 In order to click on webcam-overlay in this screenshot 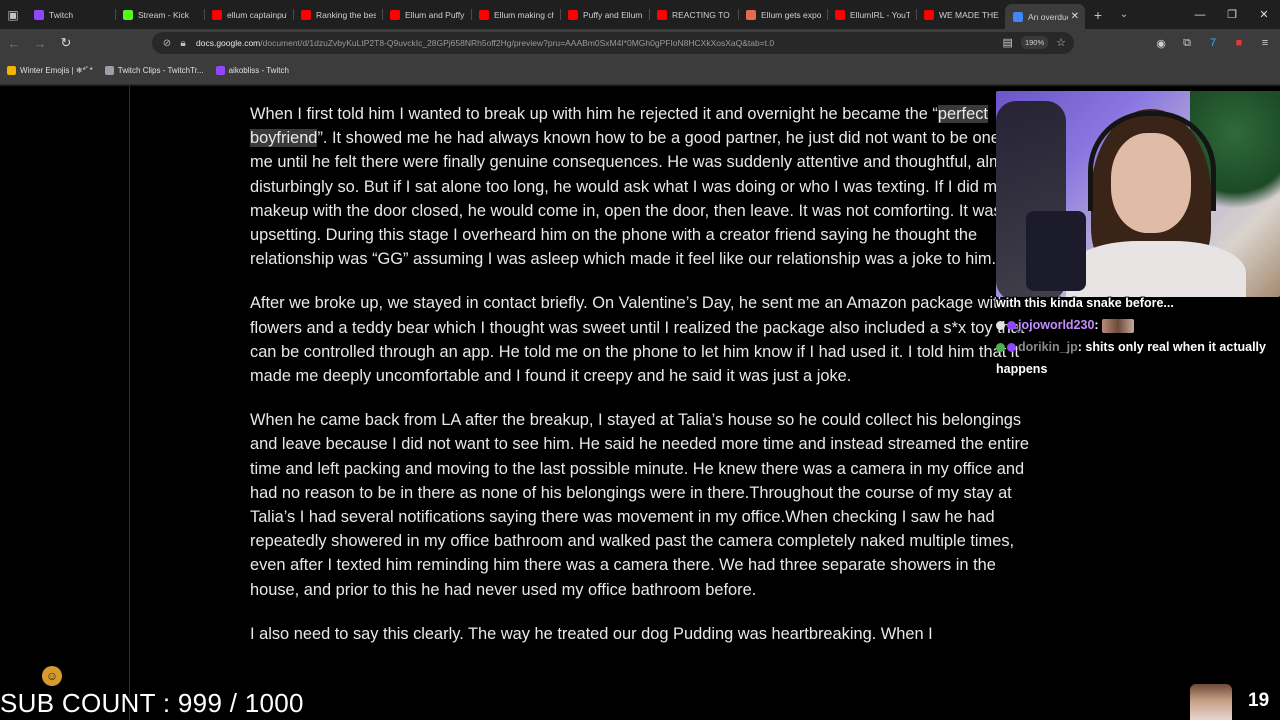, I will do `click(1138, 194)`.